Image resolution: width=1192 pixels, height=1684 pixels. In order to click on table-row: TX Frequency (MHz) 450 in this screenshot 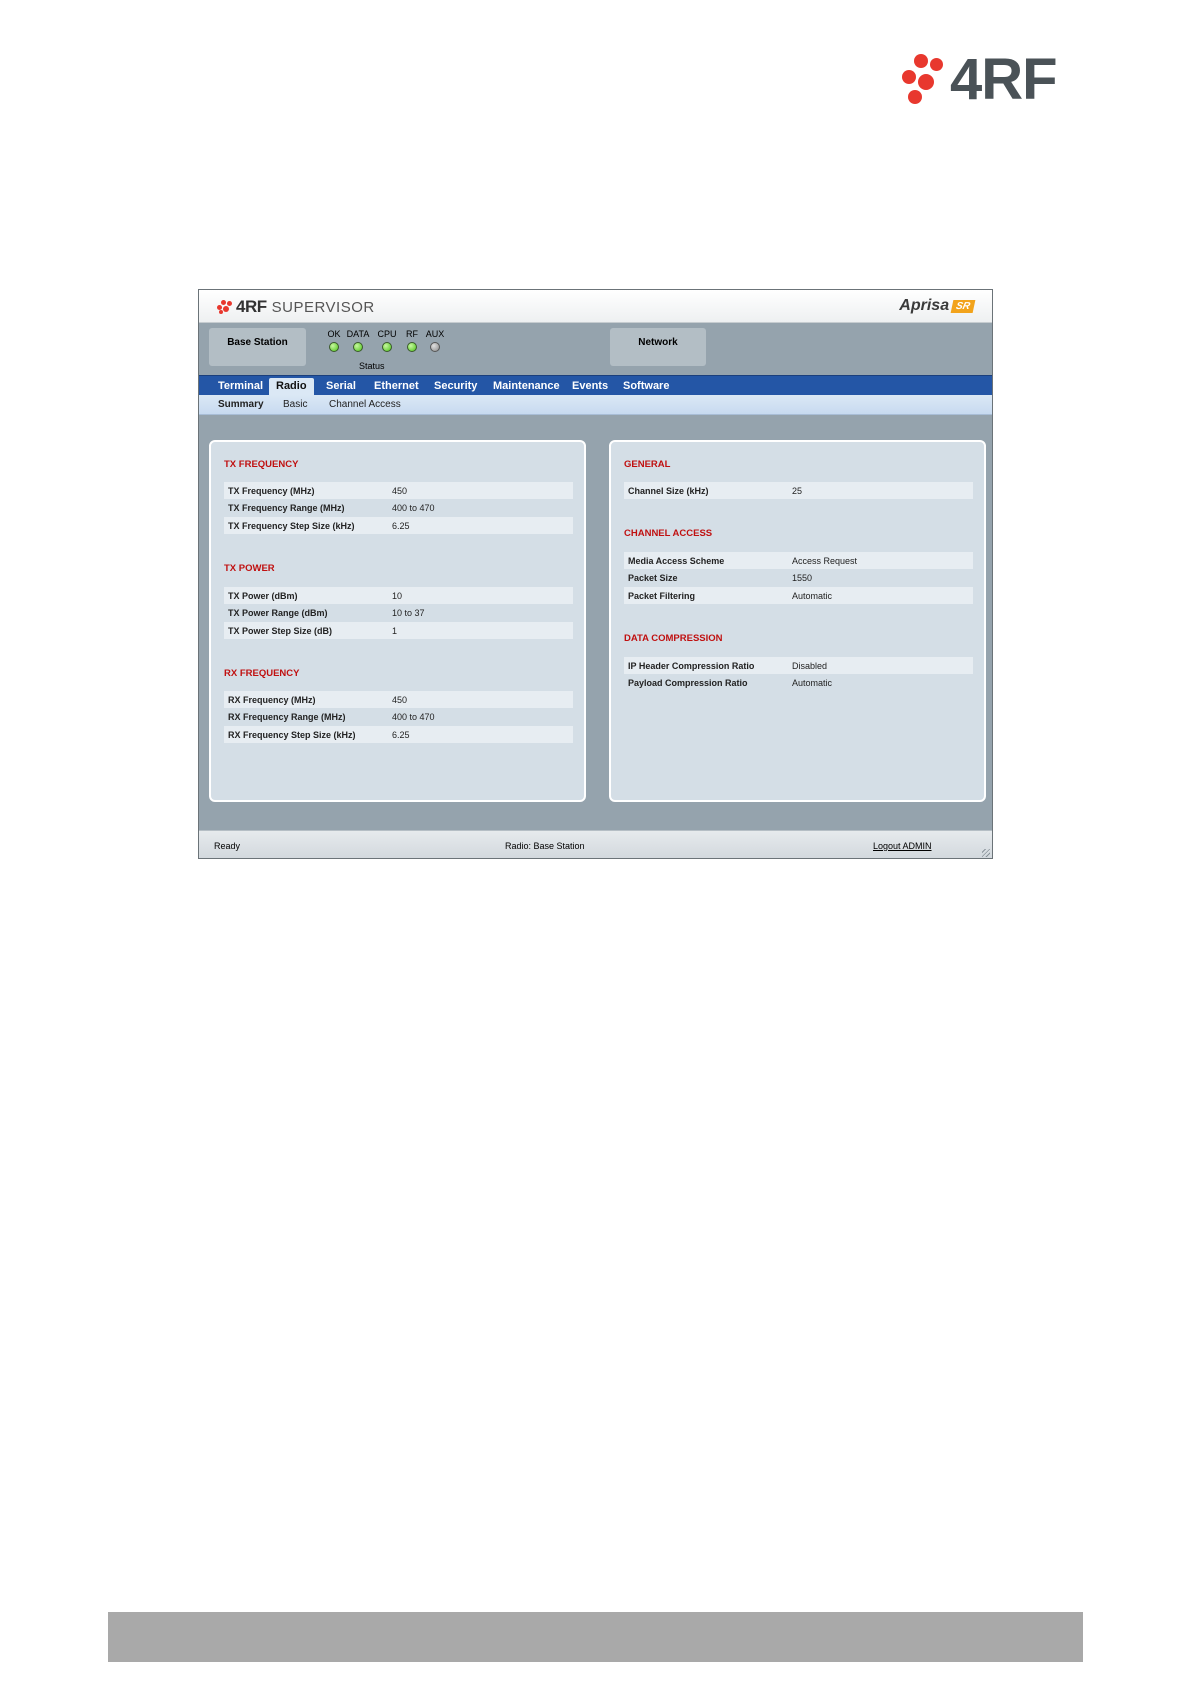, I will do `click(398, 490)`.